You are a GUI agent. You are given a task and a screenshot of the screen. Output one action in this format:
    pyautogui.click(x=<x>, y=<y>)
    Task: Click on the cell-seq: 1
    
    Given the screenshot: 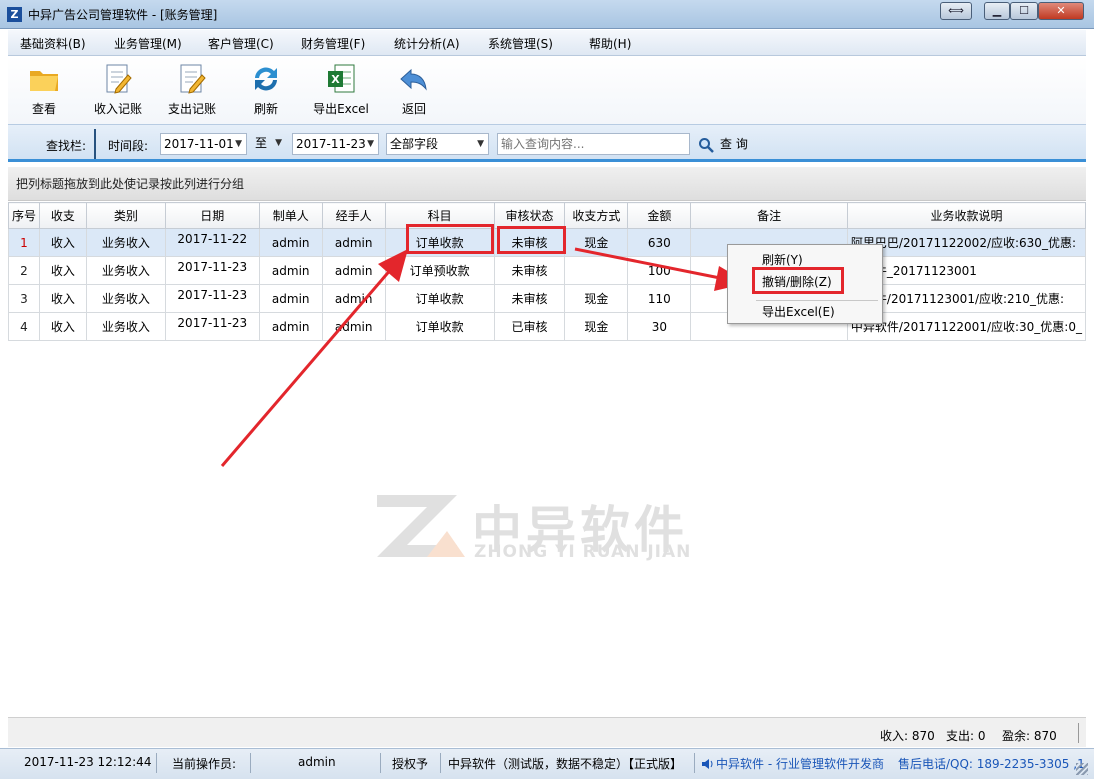 What is the action you would take?
    pyautogui.click(x=24, y=242)
    